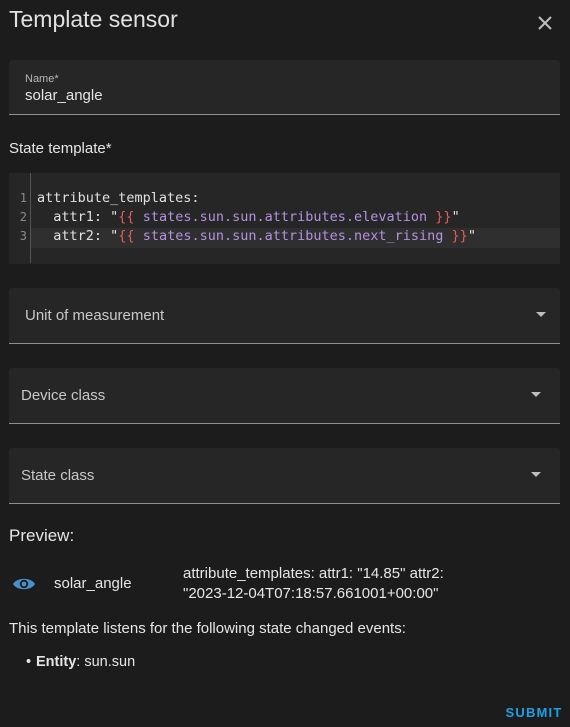  I want to click on state-template-label: State template*, so click(60, 148).